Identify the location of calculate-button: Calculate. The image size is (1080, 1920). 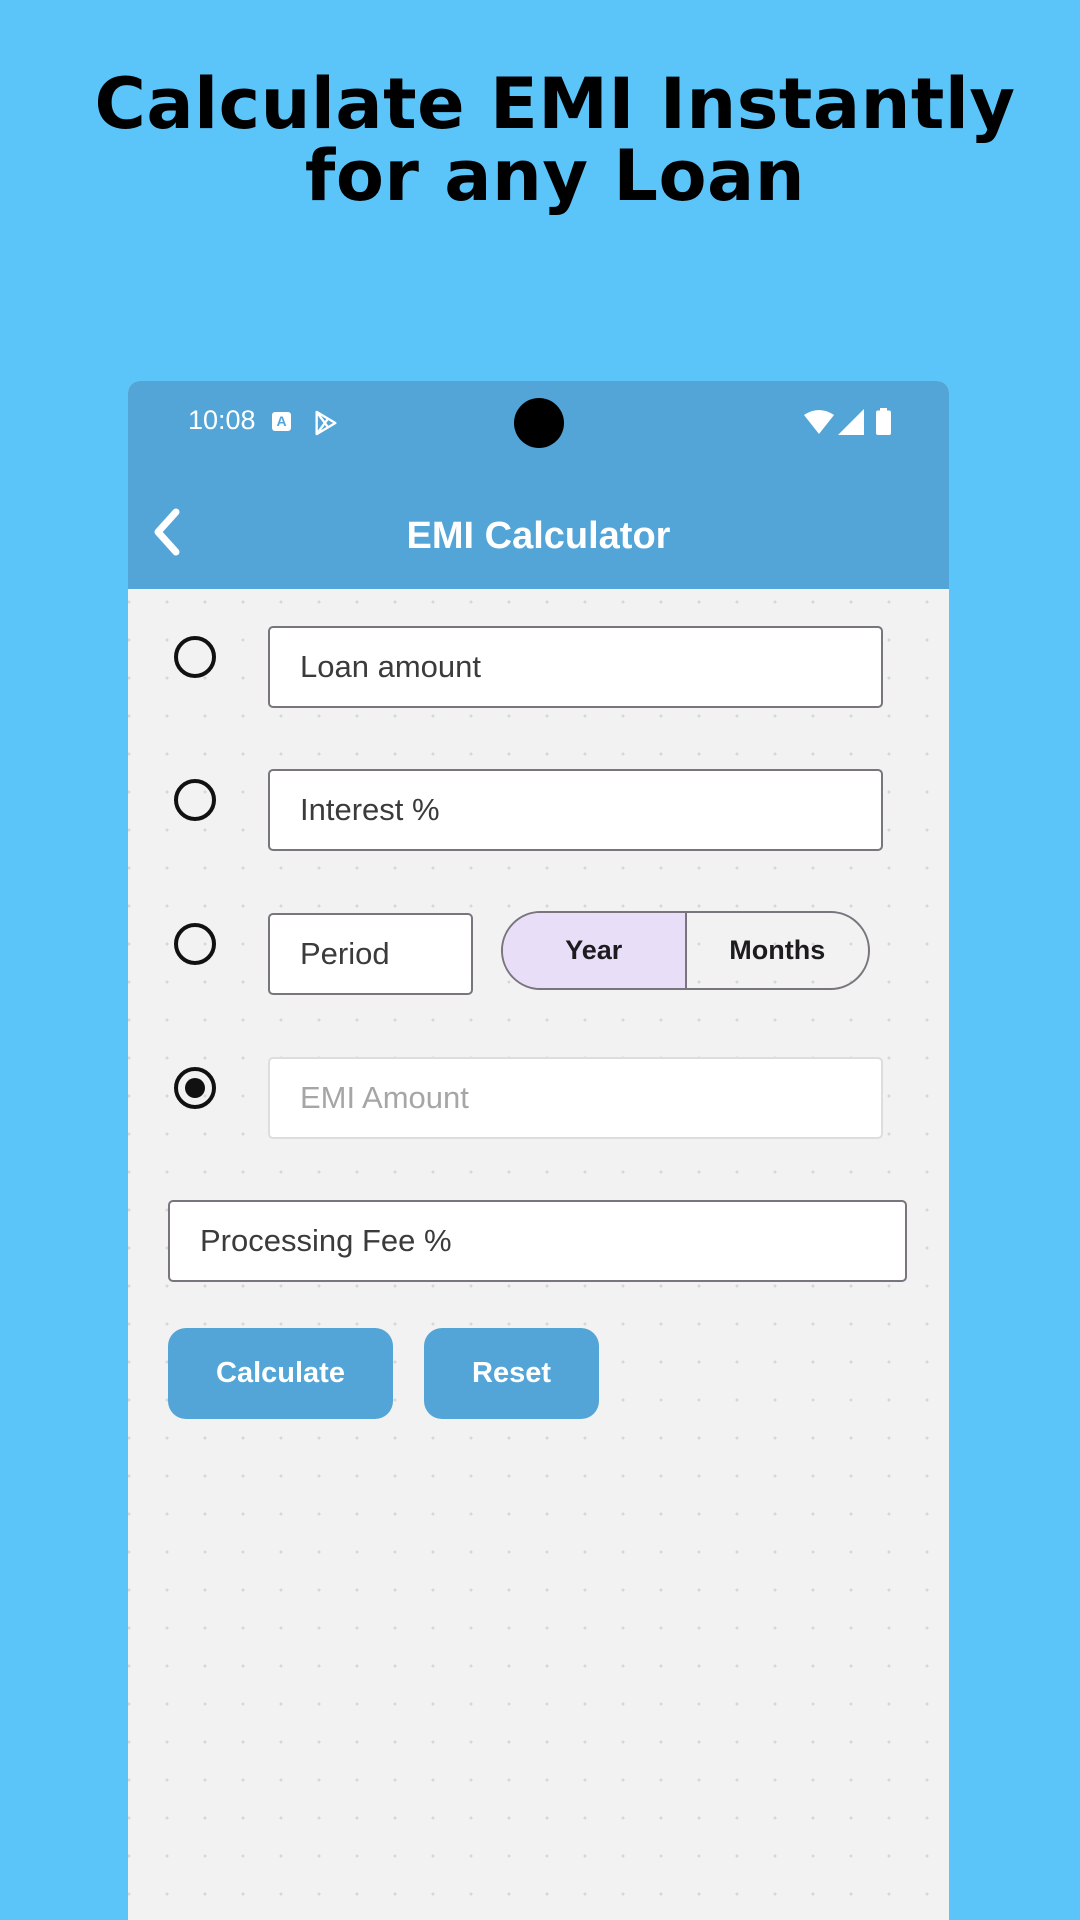
(280, 1373).